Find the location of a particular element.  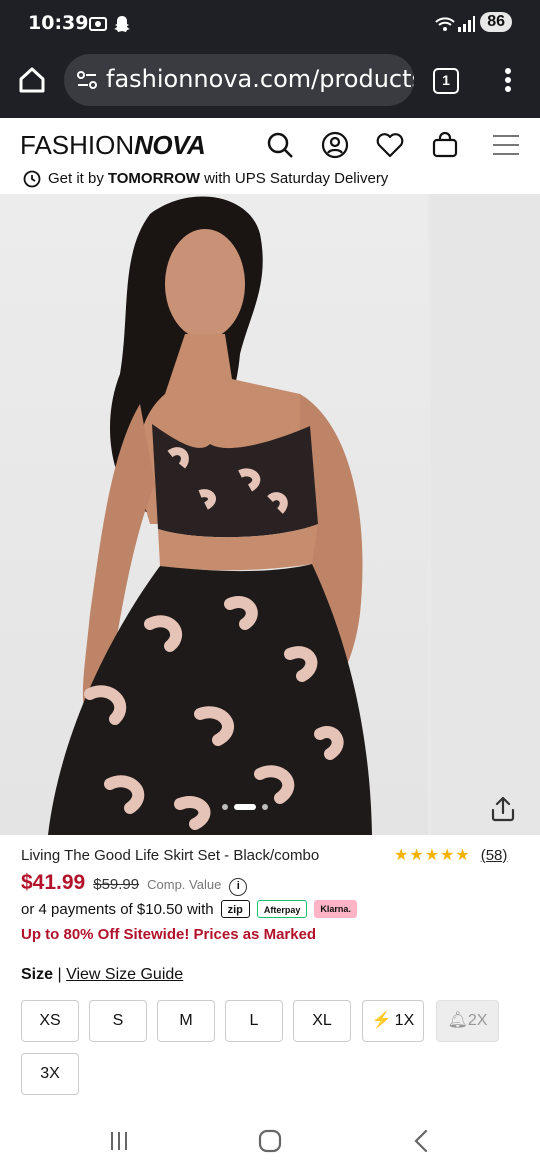

promo-text: Up to 80% Off Sitewide! Prices as Marked is located at coordinates (169, 934).